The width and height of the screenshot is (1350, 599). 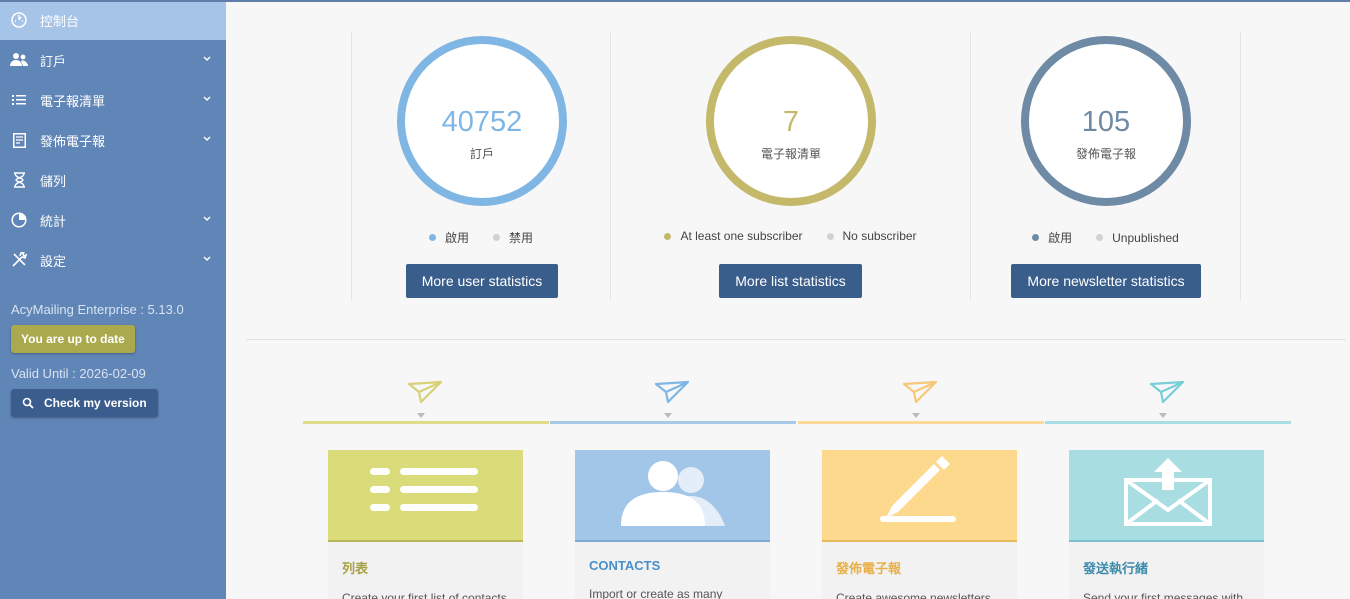 What do you see at coordinates (790, 154) in the screenshot?
I see `lists-label: 電子報清單` at bounding box center [790, 154].